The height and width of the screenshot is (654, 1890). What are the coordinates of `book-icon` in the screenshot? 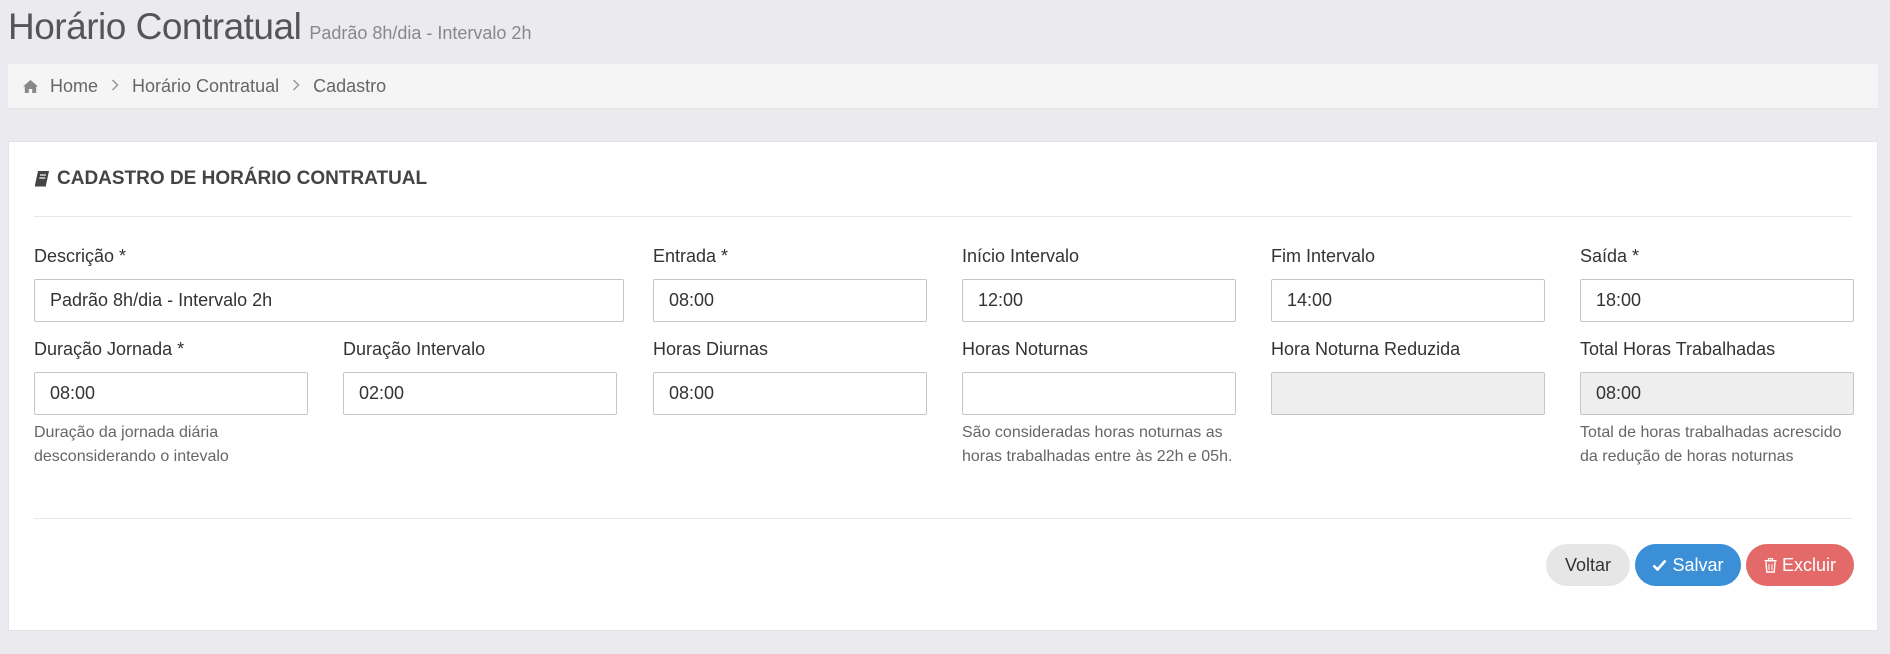 It's located at (42, 179).